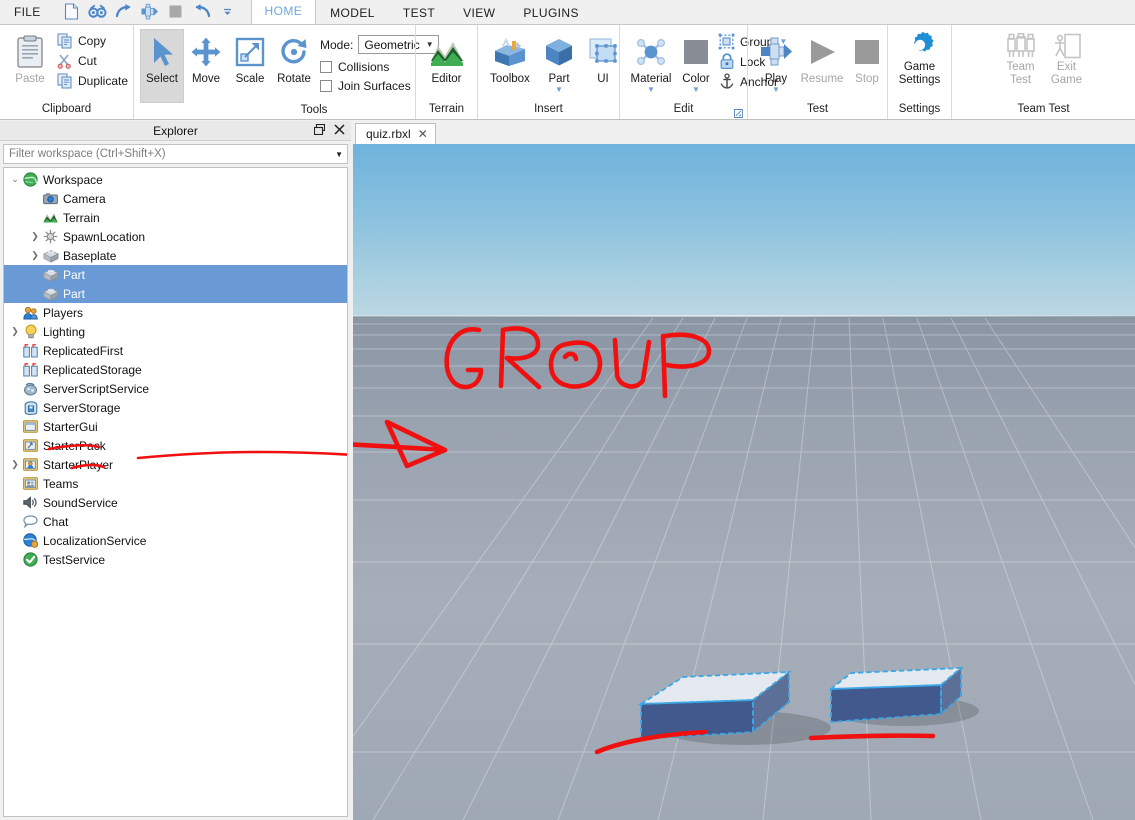 The height and width of the screenshot is (820, 1135). I want to click on chevron-down-icon: ⌄, so click(15, 179).